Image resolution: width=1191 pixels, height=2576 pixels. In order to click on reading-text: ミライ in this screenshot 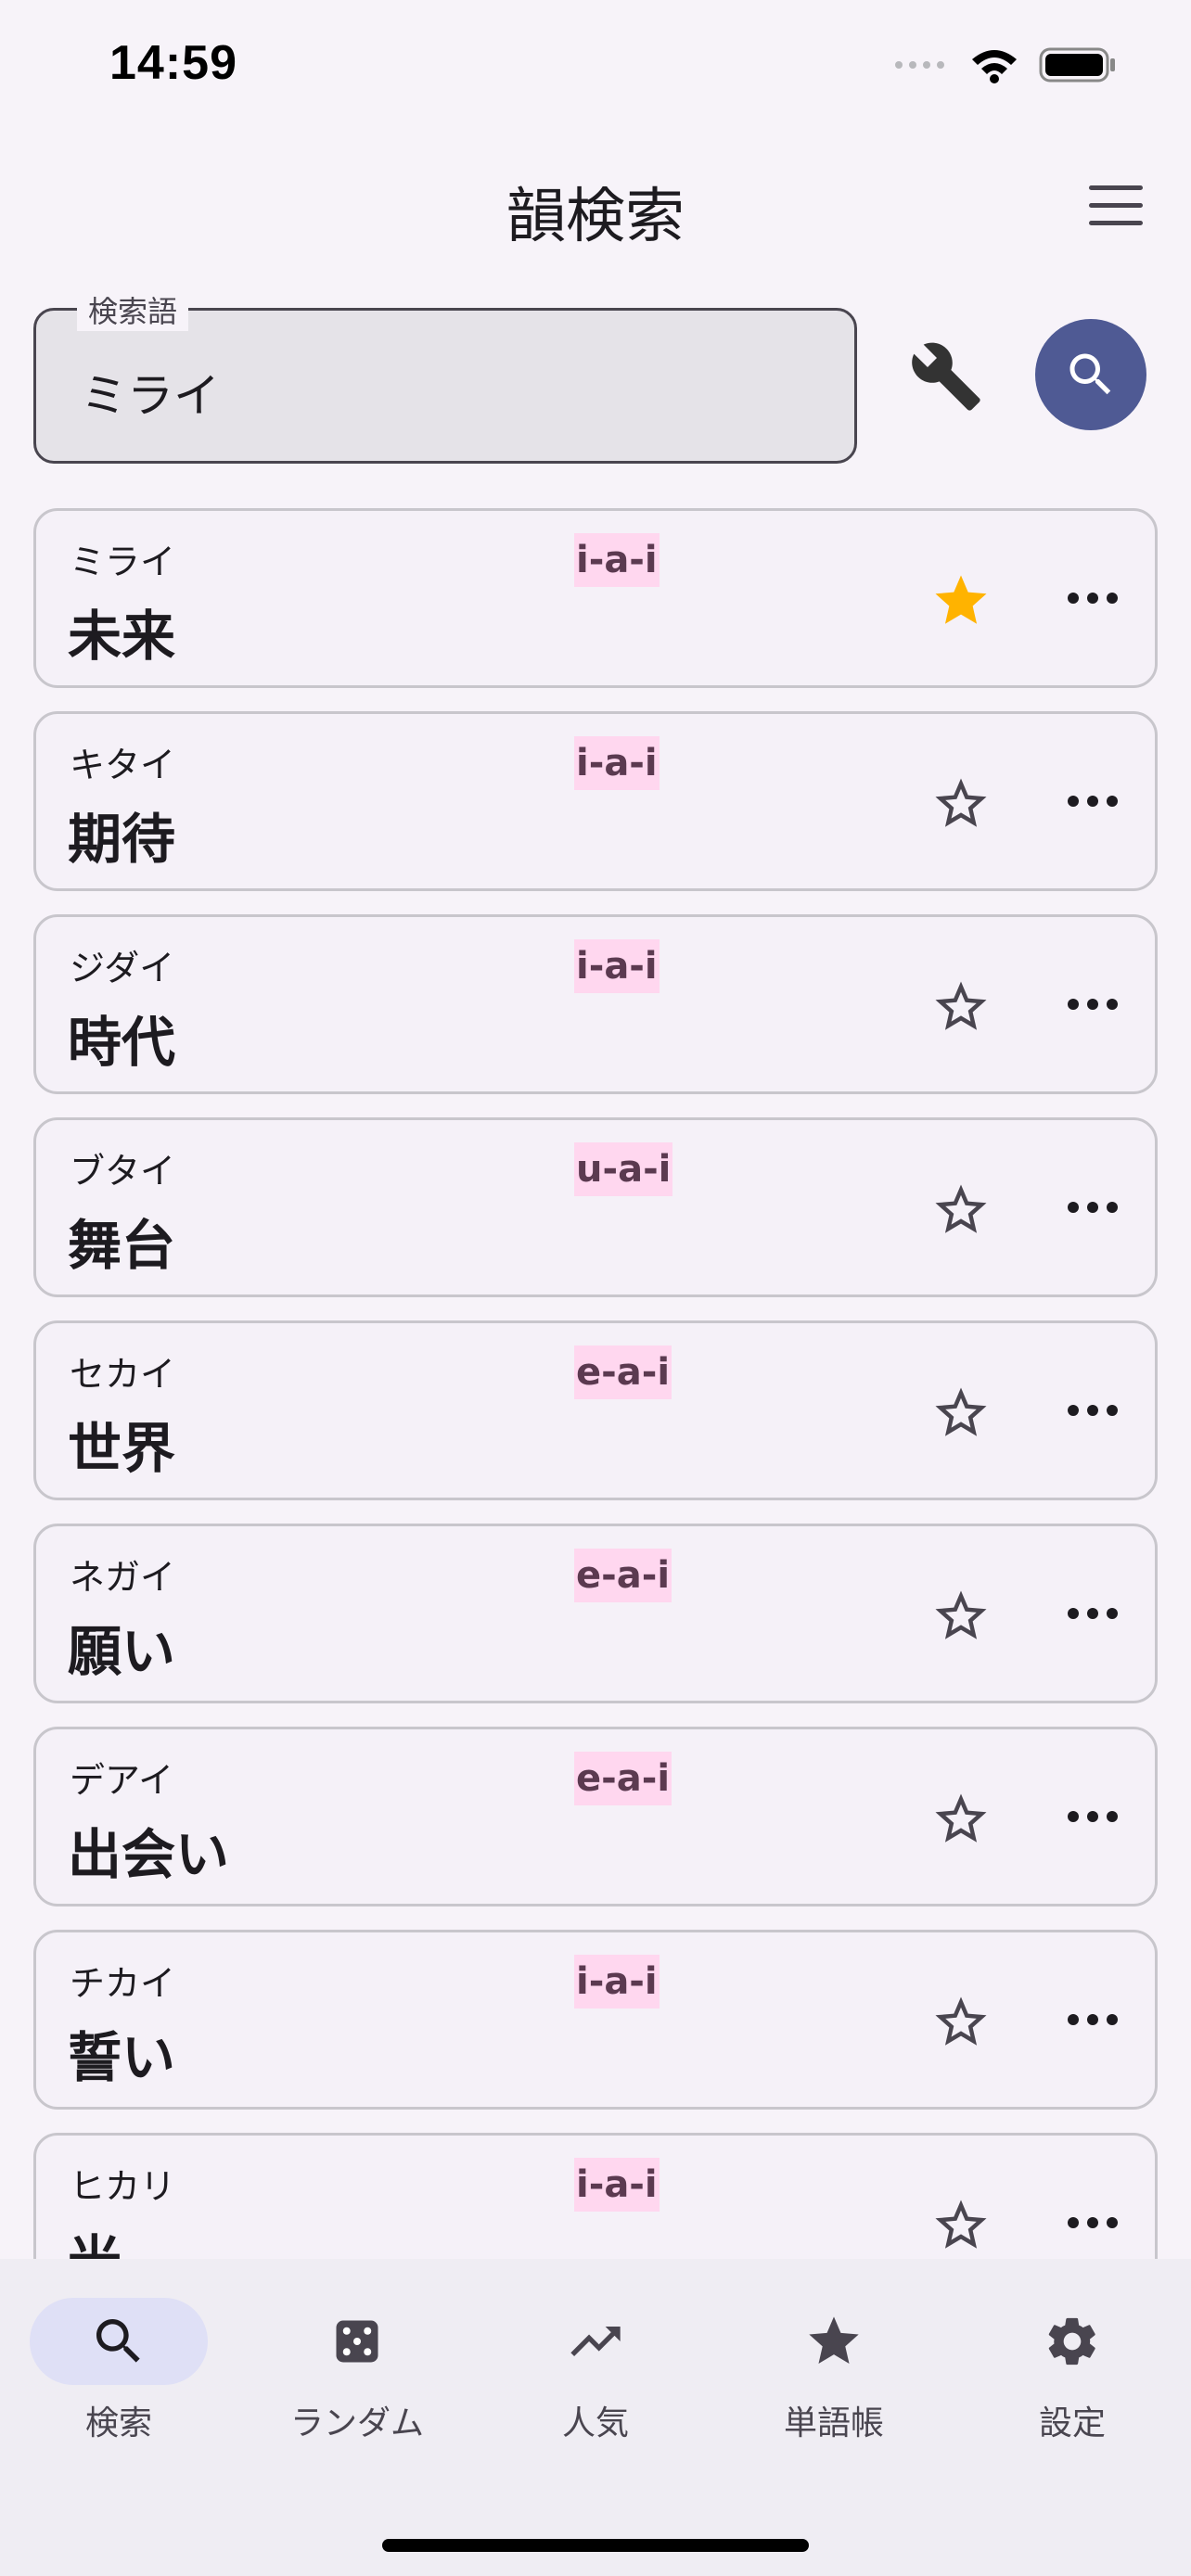, I will do `click(123, 562)`.